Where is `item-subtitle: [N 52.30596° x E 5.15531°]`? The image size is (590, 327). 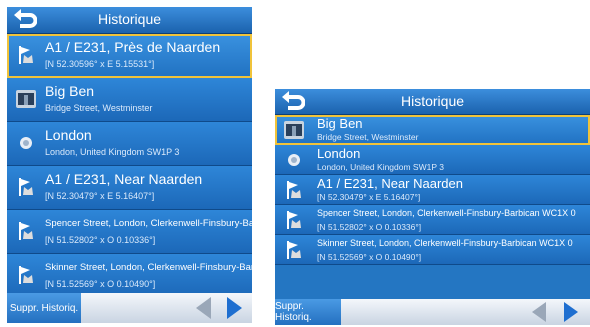 item-subtitle: [N 52.30596° x E 5.15531°] is located at coordinates (100, 64).